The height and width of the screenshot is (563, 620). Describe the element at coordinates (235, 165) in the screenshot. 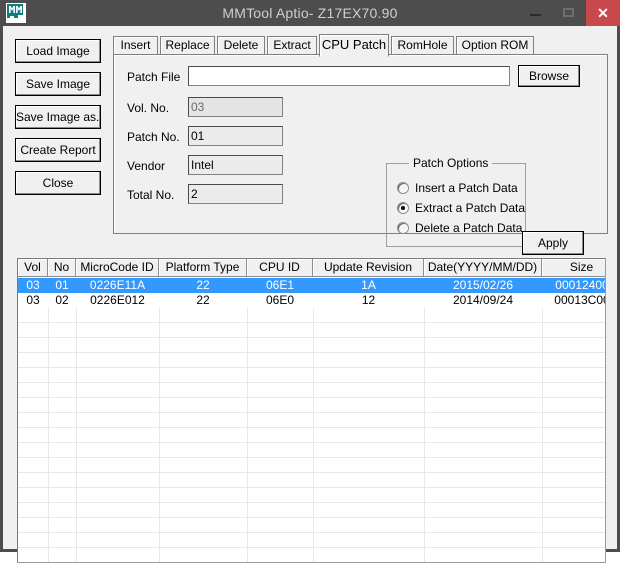

I see `vendor-input: Intel` at that location.